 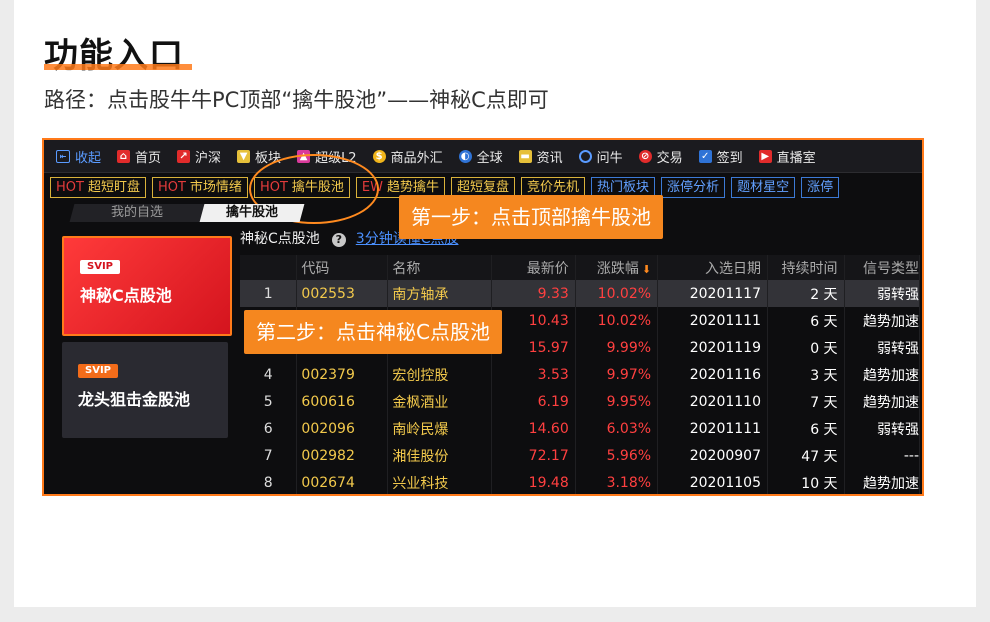 I want to click on table-row: 6 002096 南岭民爆 14.60 6.03% 20201111 6 天弱转强, so click(x=580, y=428).